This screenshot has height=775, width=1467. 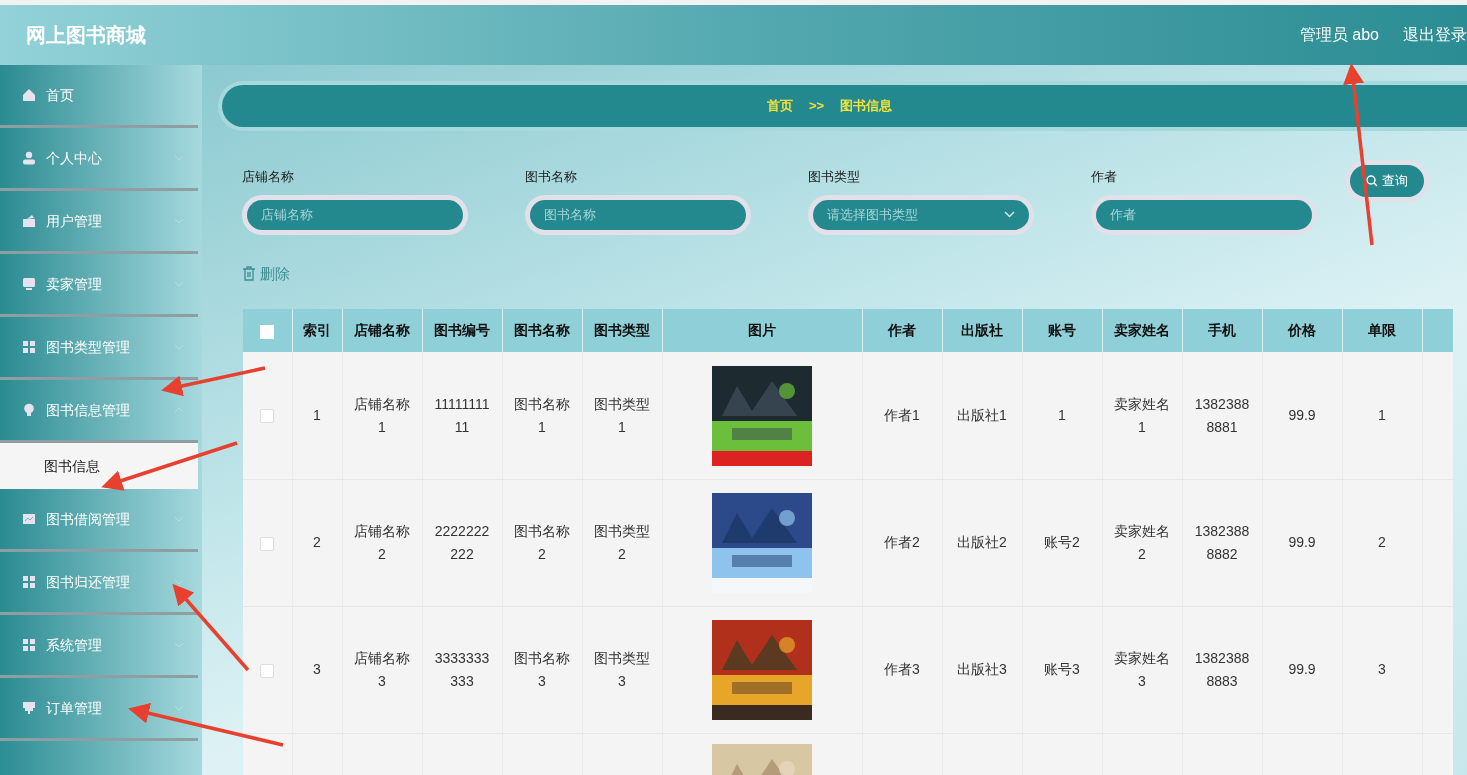 What do you see at coordinates (982, 331) in the screenshot?
I see `column-header: 出版社` at bounding box center [982, 331].